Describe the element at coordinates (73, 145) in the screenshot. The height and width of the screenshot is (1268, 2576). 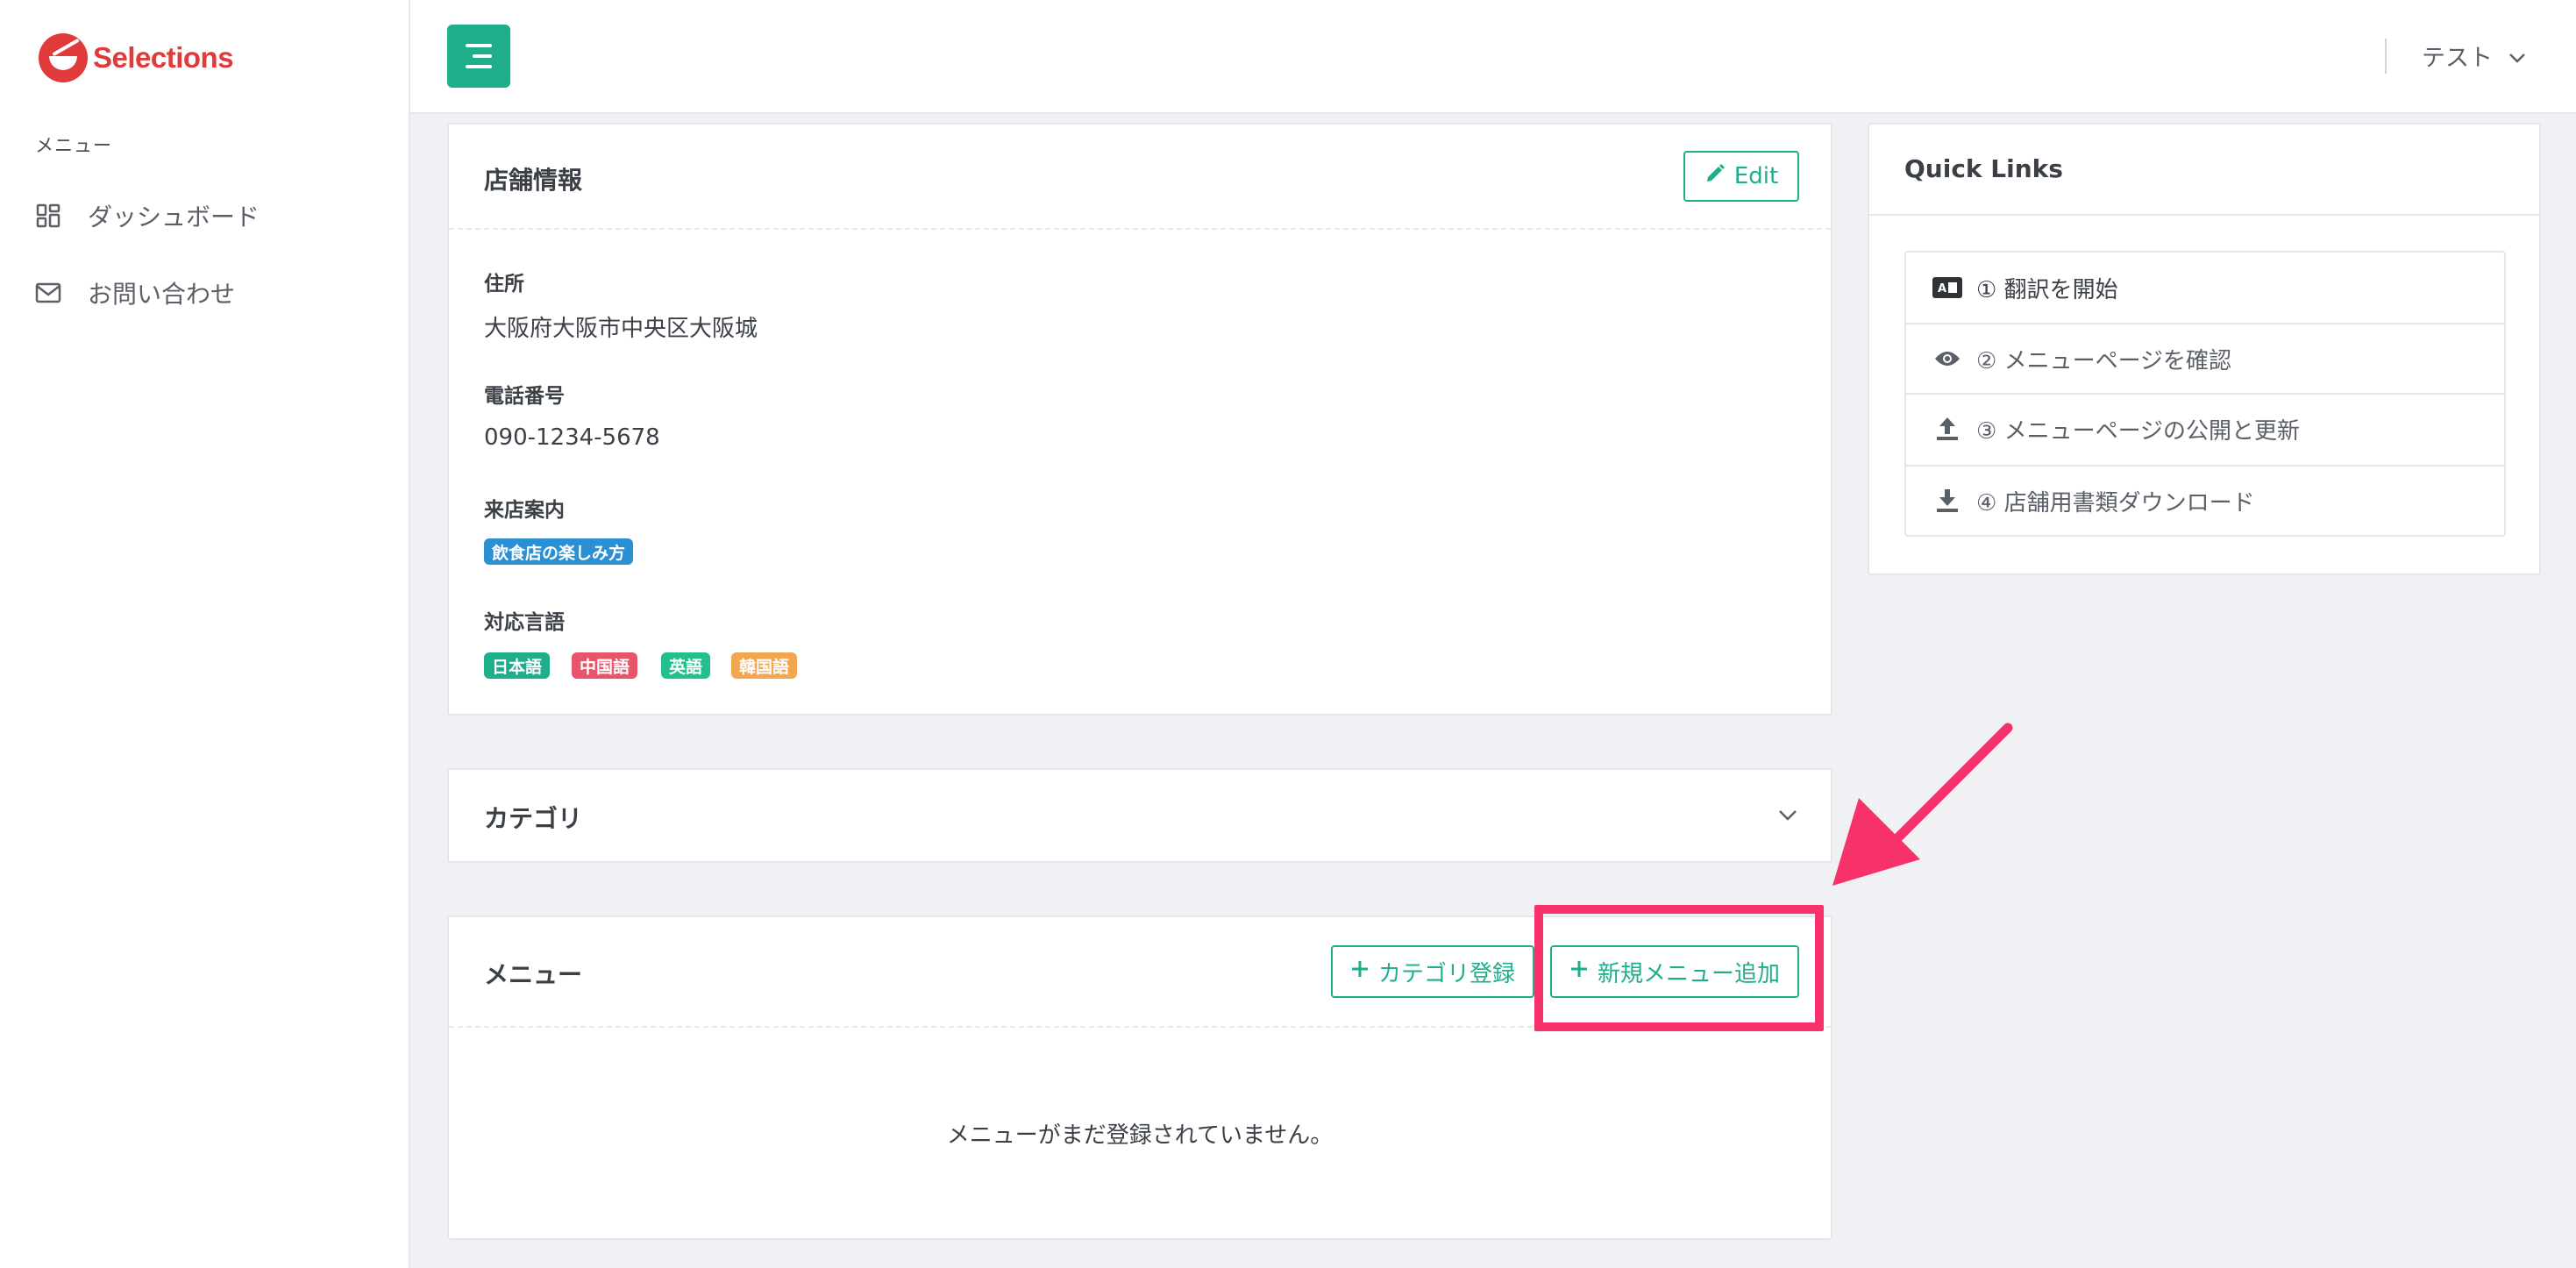
I see `sidebar-heading: メニュー` at that location.